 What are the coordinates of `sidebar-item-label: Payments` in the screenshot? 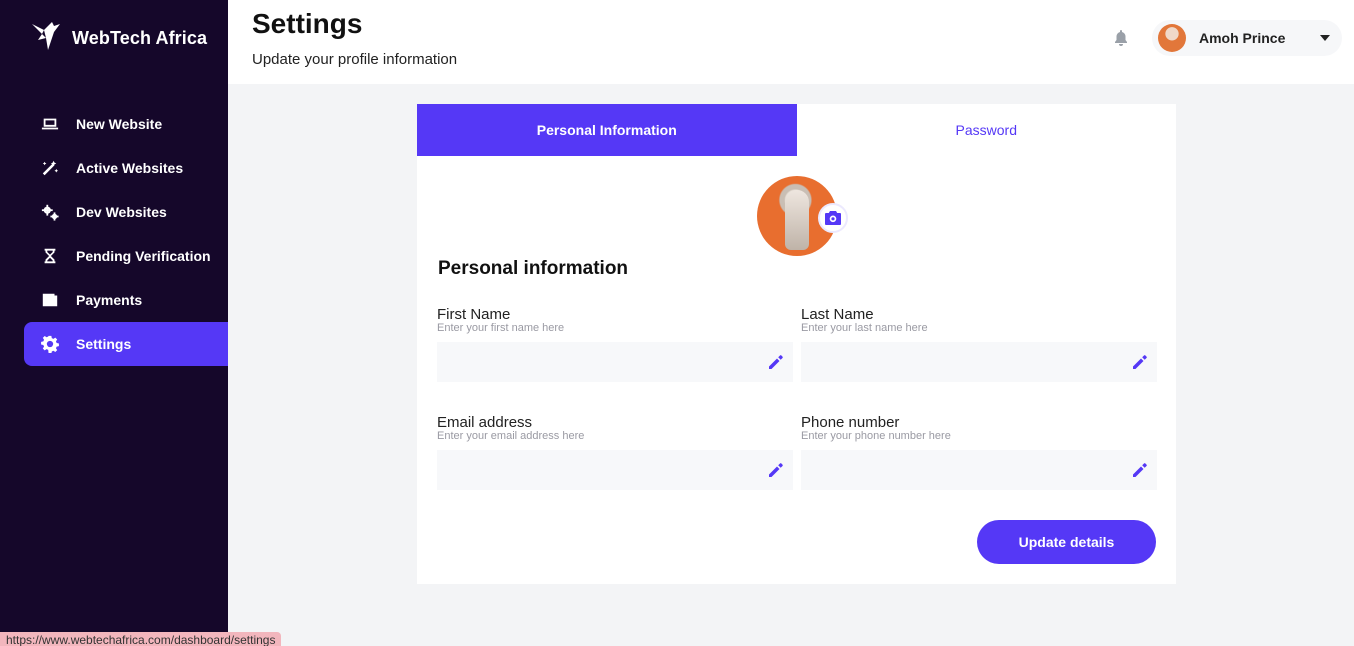 It's located at (109, 300).